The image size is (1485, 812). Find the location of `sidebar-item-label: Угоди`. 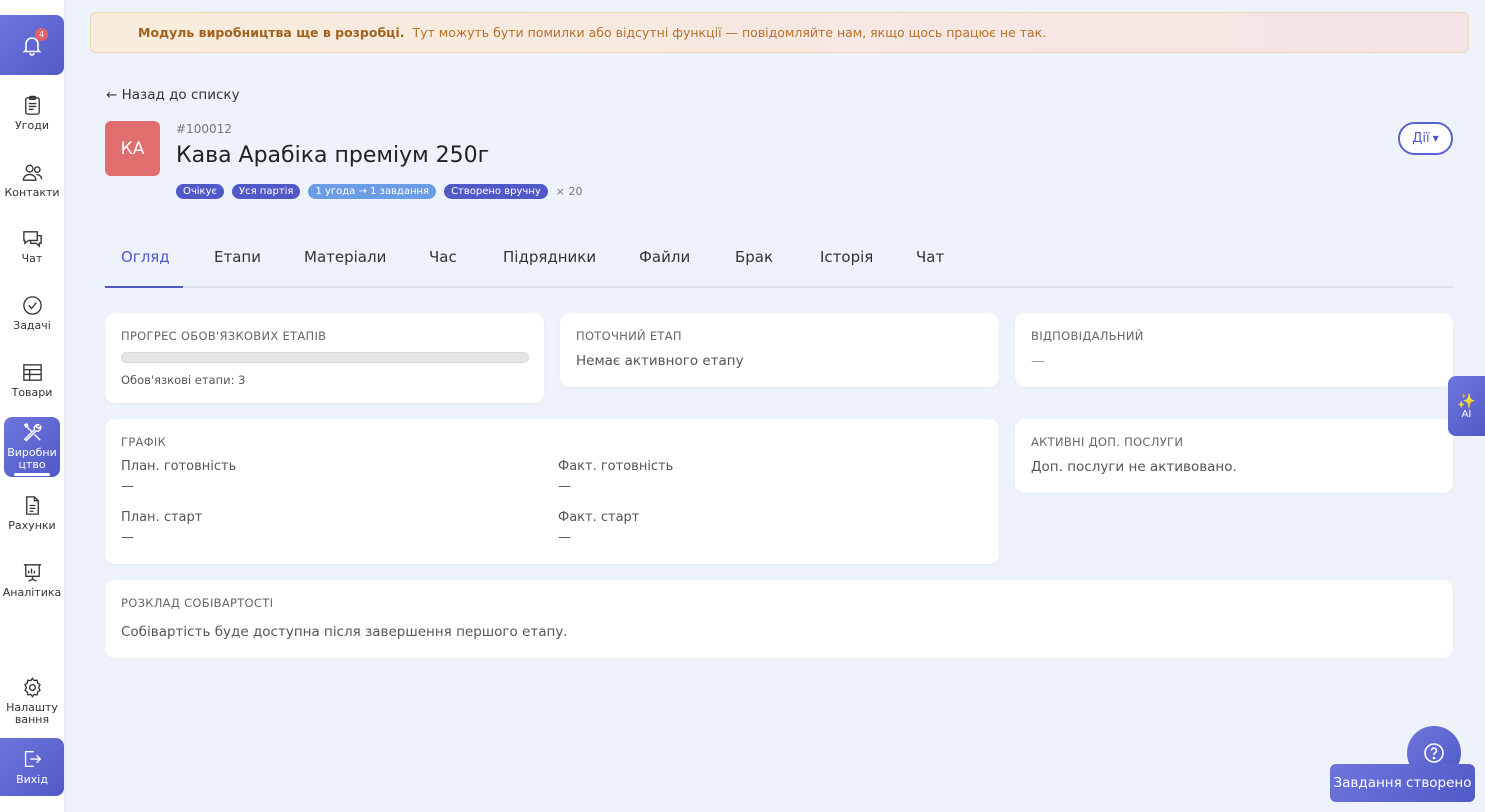

sidebar-item-label: Угоди is located at coordinates (32, 125).